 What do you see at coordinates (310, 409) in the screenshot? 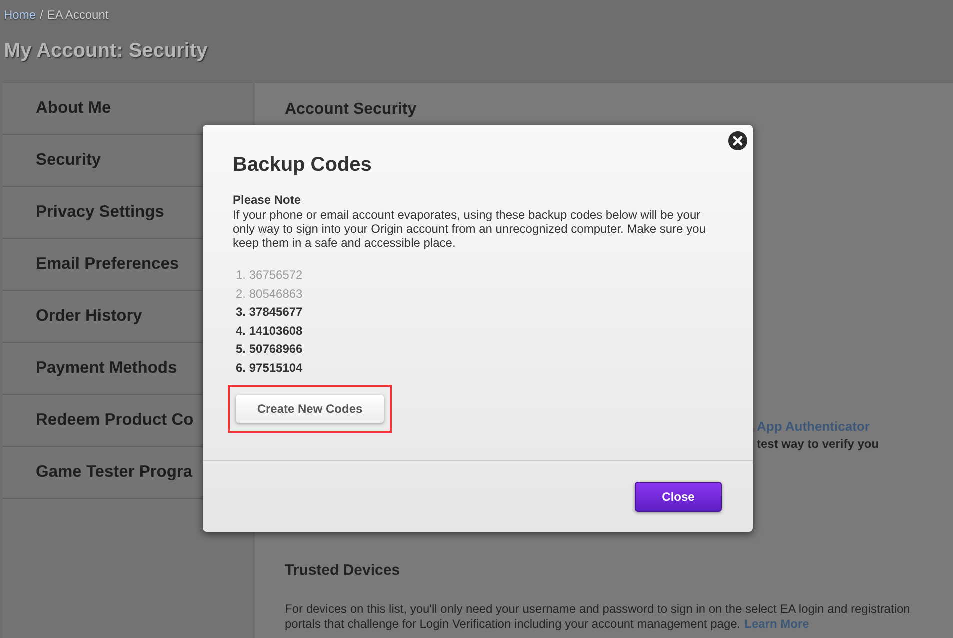
I see `create-codes-button: Create New Codes` at bounding box center [310, 409].